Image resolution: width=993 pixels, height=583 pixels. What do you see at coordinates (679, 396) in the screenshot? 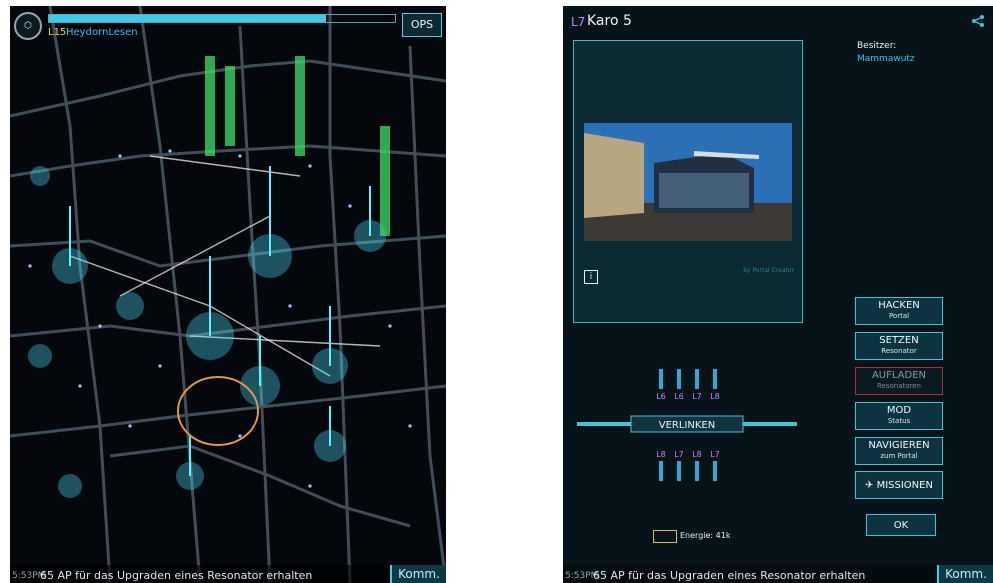
I see `resonator-top-2: L6` at bounding box center [679, 396].